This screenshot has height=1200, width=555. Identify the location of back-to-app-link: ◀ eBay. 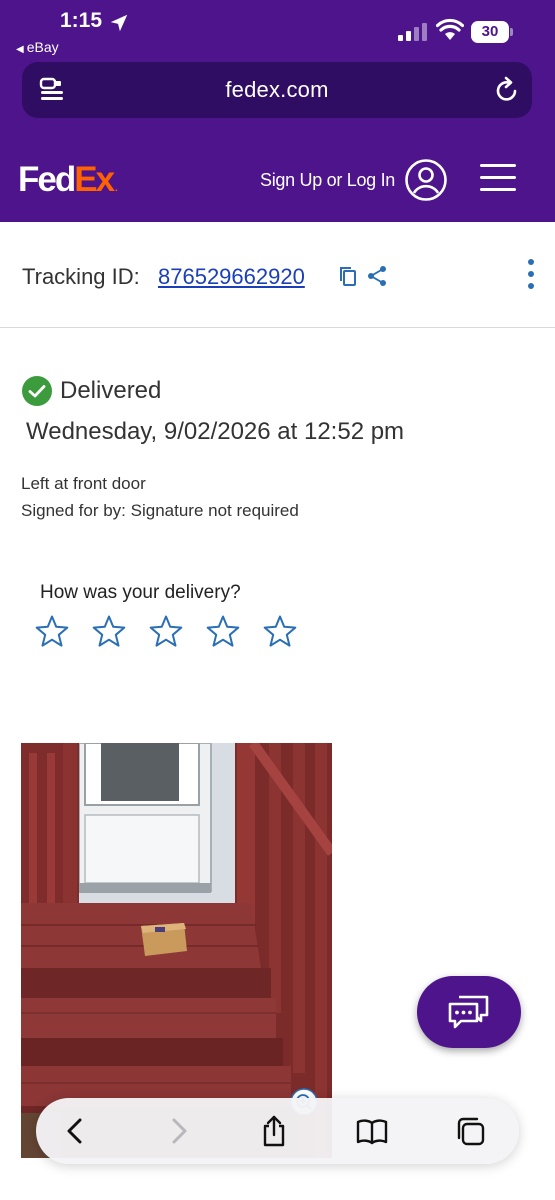
(37, 47).